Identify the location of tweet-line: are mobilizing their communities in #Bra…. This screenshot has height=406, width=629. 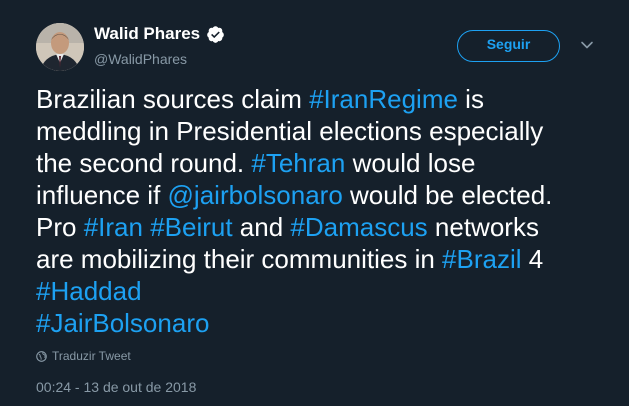
(321, 259).